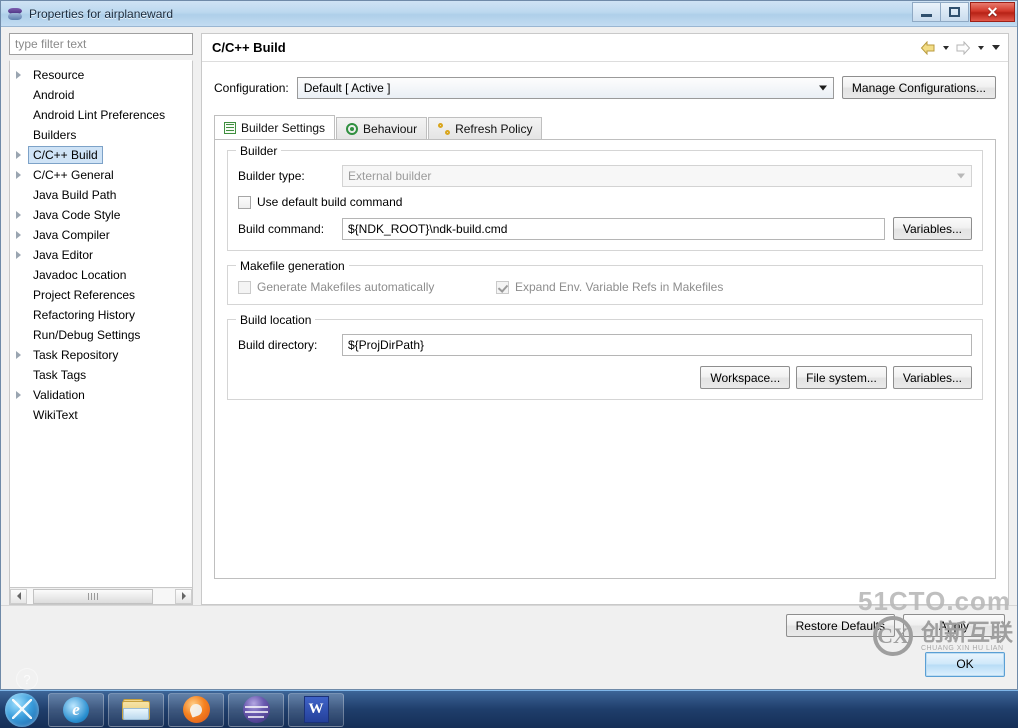  Describe the element at coordinates (657, 345) in the screenshot. I see `build-directory-input: ${ProjDirPath}` at that location.